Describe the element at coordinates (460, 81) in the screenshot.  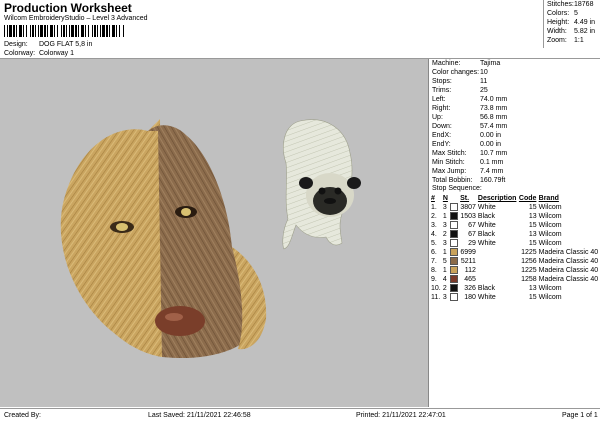
I see `info-stops: Stops: 11` at that location.